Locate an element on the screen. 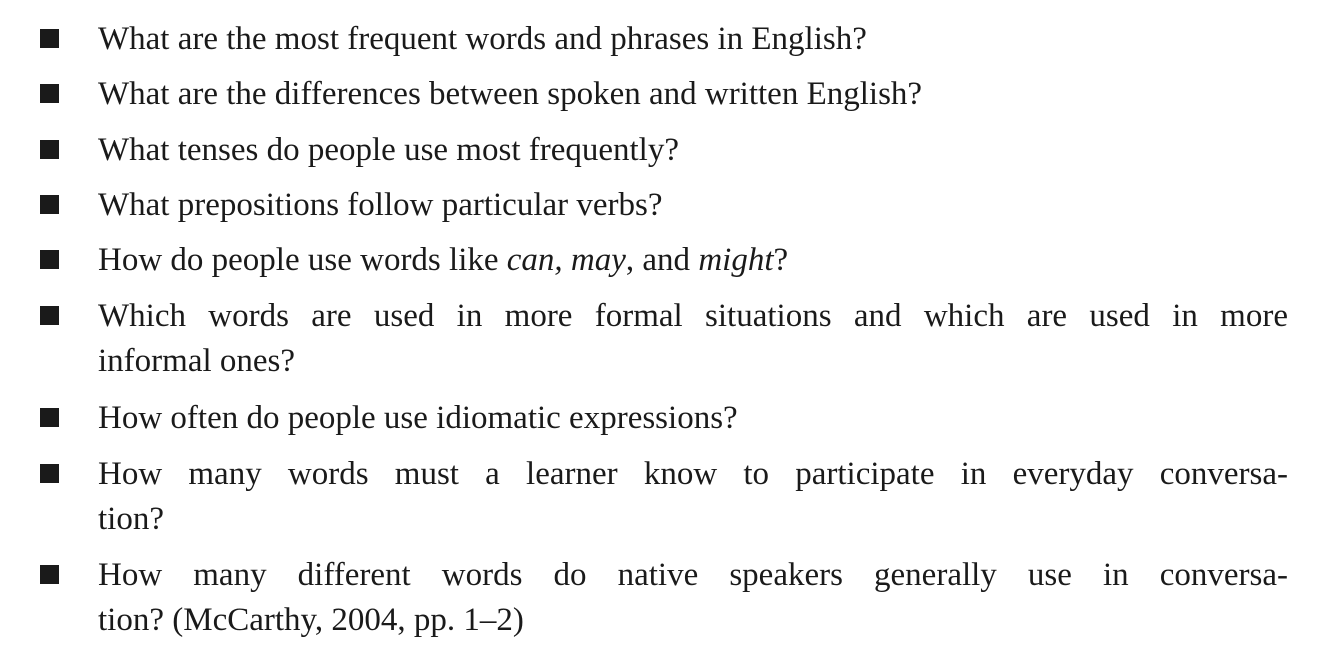 Image resolution: width=1326 pixels, height=654 pixels. text-line: tion? (McCarthy, 2004, pp. 1–2) is located at coordinates (311, 620).